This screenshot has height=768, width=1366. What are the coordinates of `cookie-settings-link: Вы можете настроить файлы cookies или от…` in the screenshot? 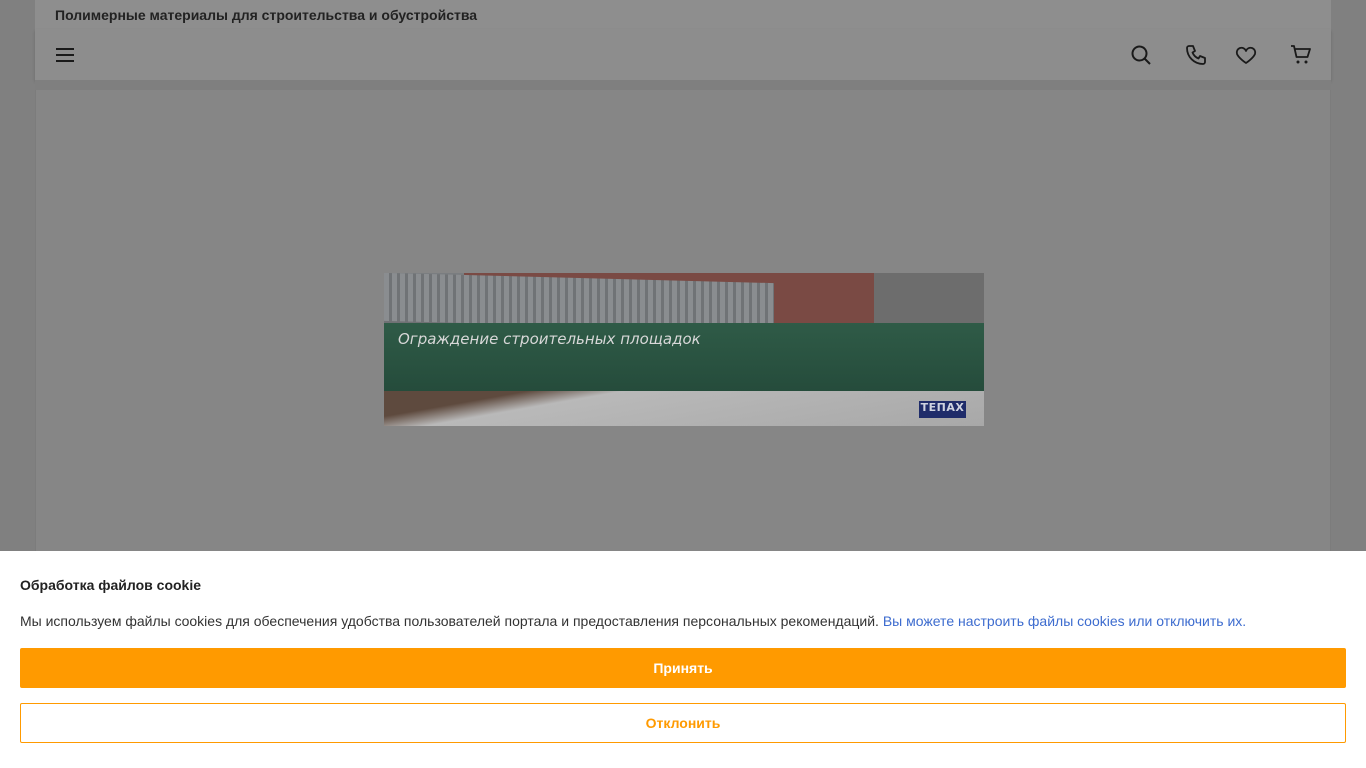 It's located at (1064, 621).